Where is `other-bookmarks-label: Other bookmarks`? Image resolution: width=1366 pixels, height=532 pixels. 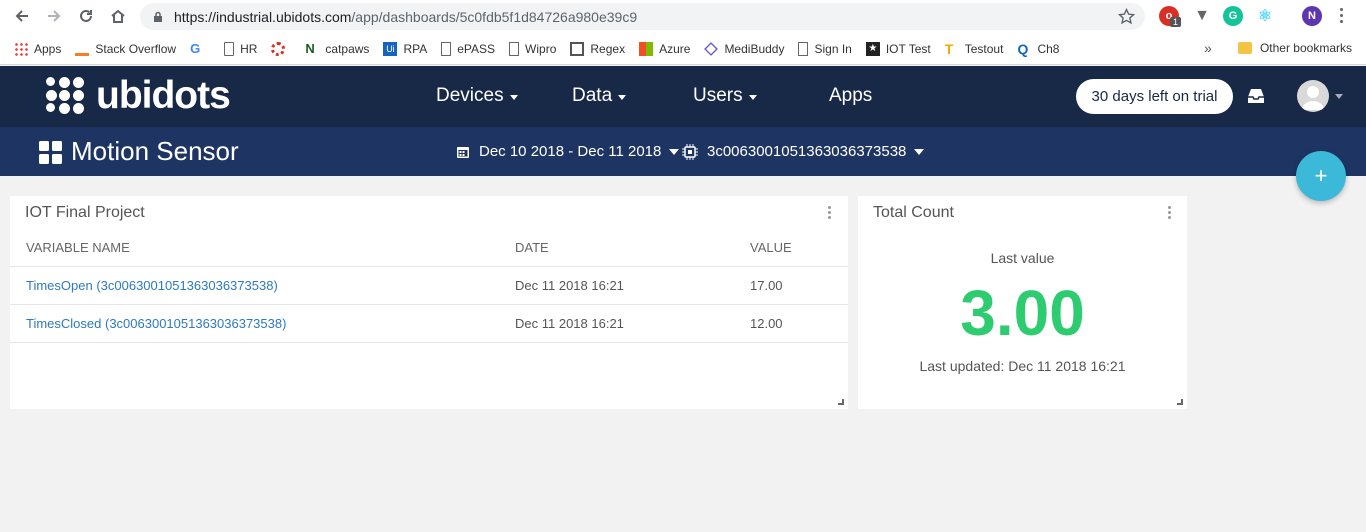 other-bookmarks-label: Other bookmarks is located at coordinates (1305, 48).